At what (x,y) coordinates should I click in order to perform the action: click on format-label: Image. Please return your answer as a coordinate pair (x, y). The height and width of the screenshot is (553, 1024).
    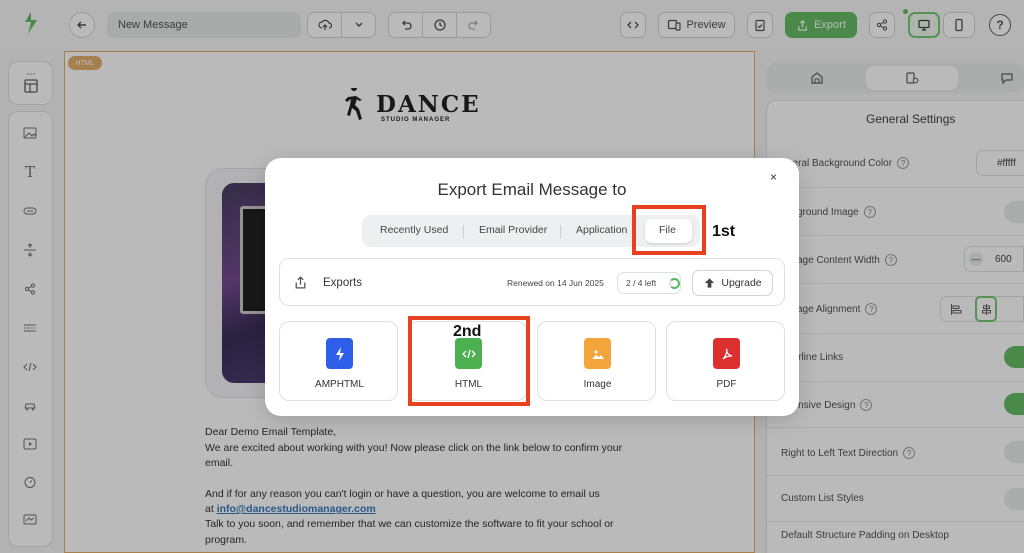
    Looking at the image, I should click on (597, 384).